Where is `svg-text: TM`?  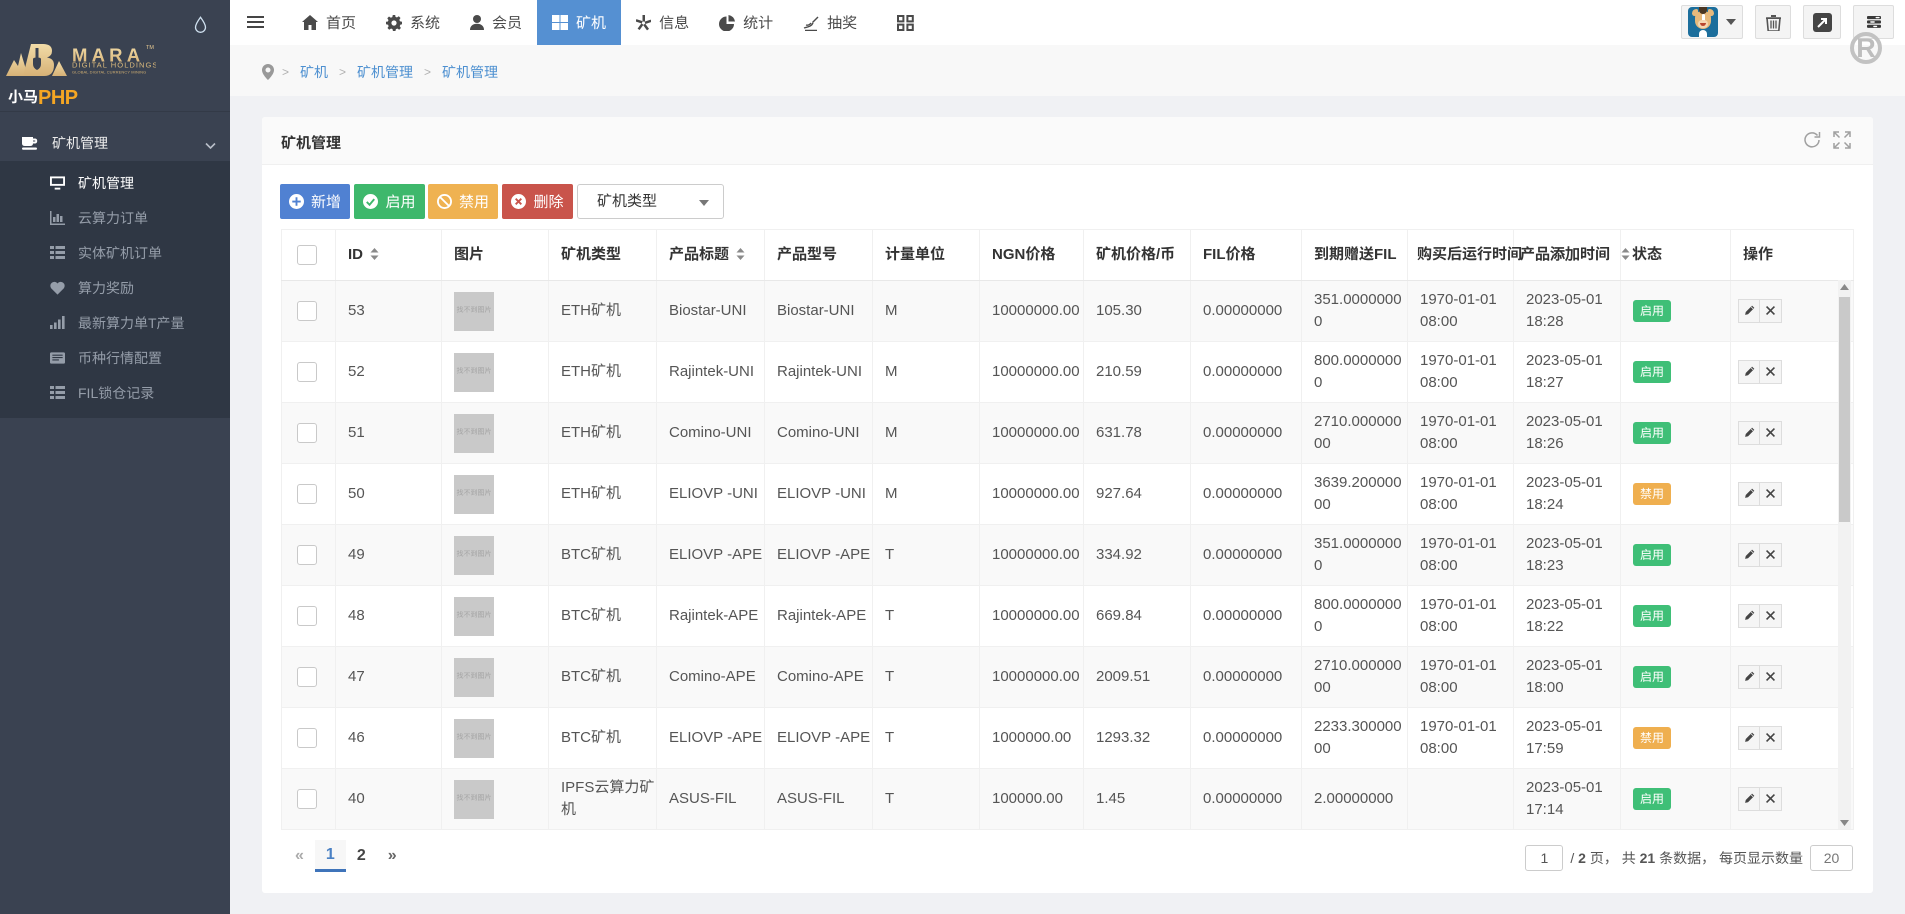 svg-text: TM is located at coordinates (150, 48).